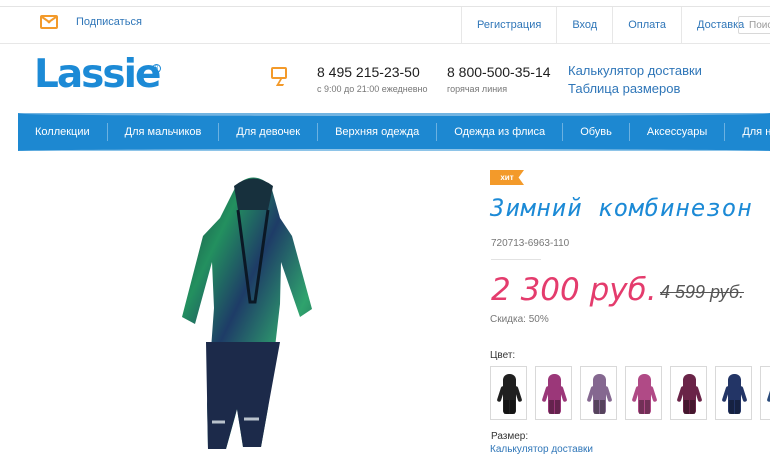  What do you see at coordinates (754, 25) in the screenshot?
I see `search-input: Поис` at bounding box center [754, 25].